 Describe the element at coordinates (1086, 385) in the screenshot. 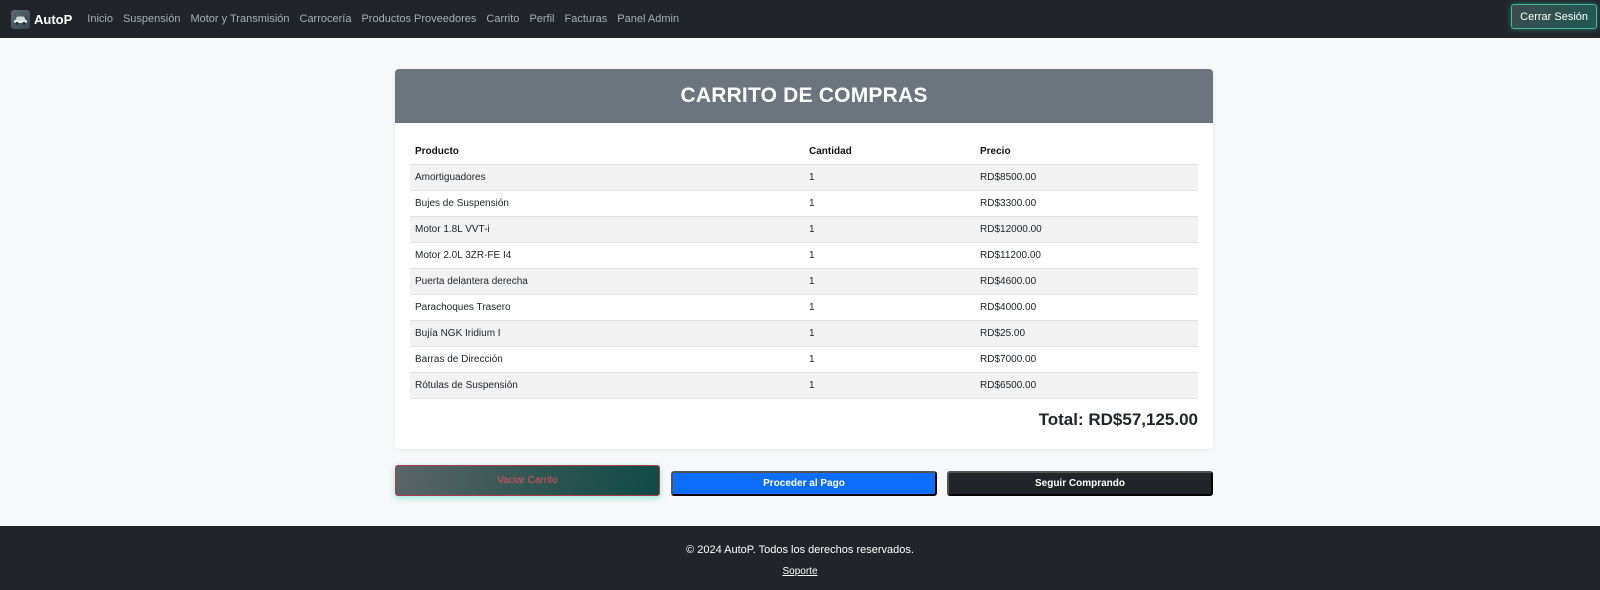

I see `price-cell: RD$6500.00` at that location.